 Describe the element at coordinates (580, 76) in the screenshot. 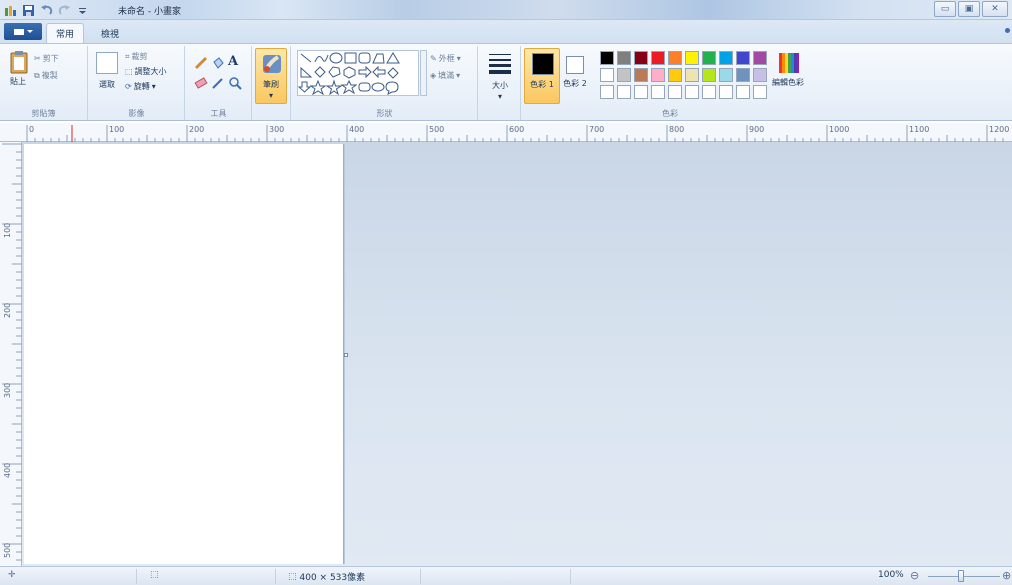

I see `color2-button: 色彩 2` at that location.